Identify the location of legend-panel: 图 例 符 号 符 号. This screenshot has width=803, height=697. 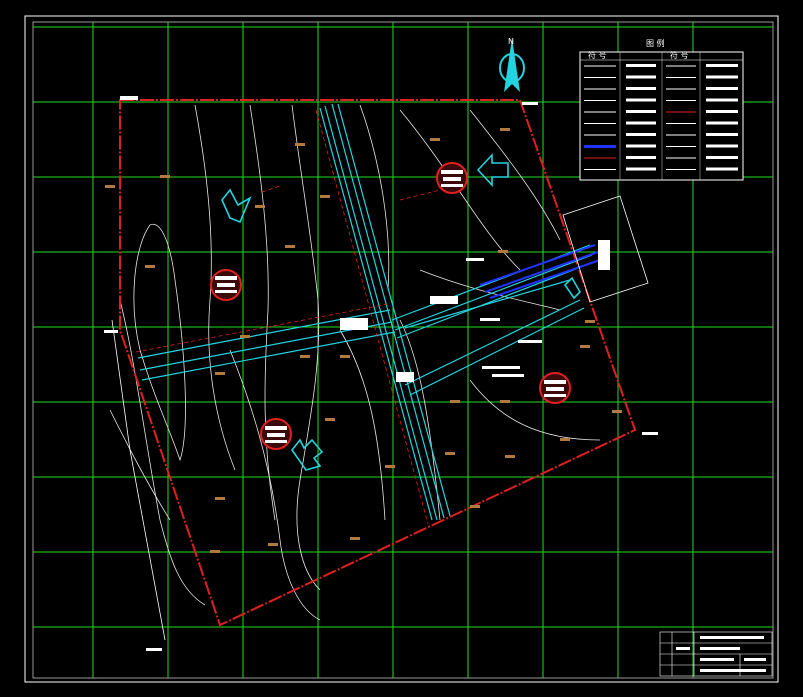
(661, 109).